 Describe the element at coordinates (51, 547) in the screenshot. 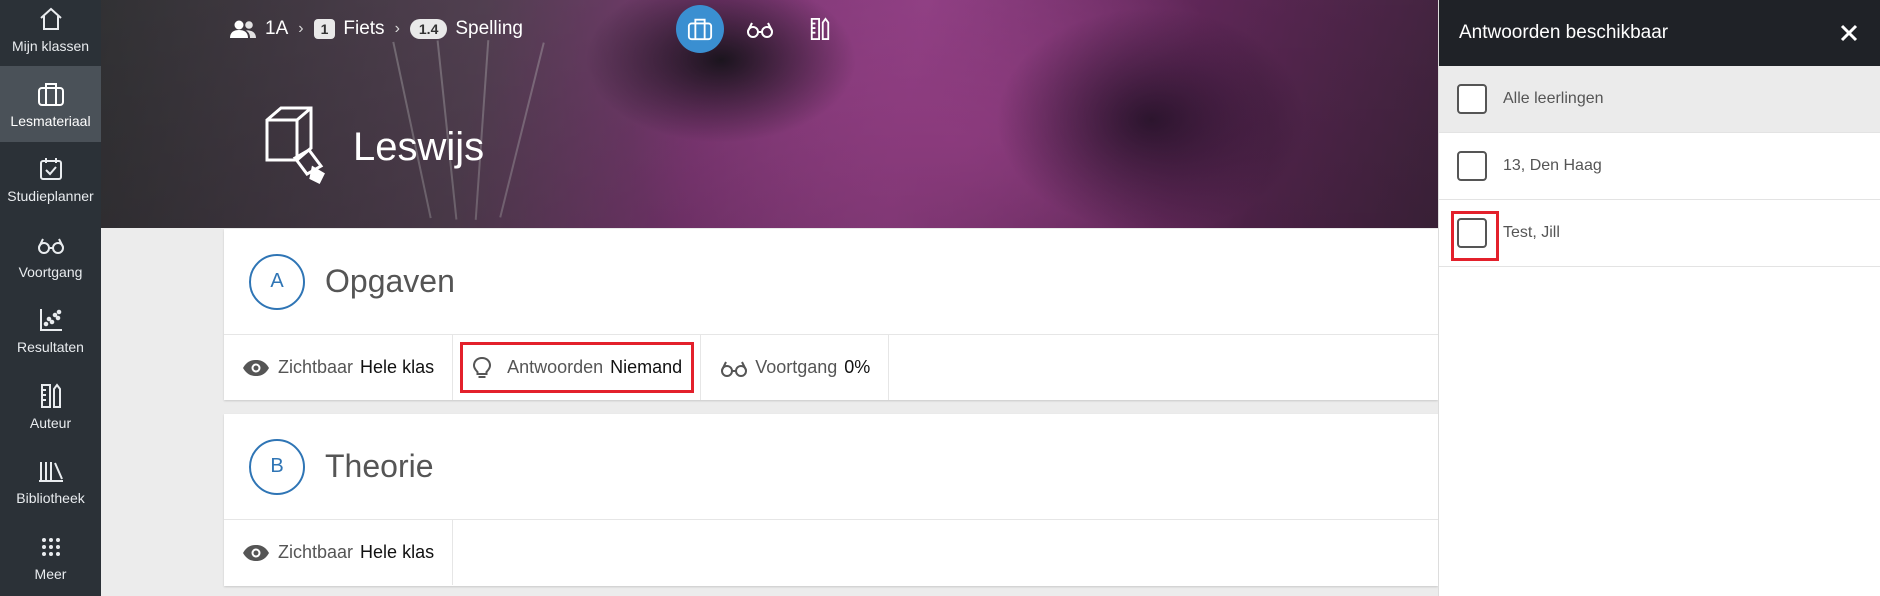

I see `grid-dots-icon` at that location.